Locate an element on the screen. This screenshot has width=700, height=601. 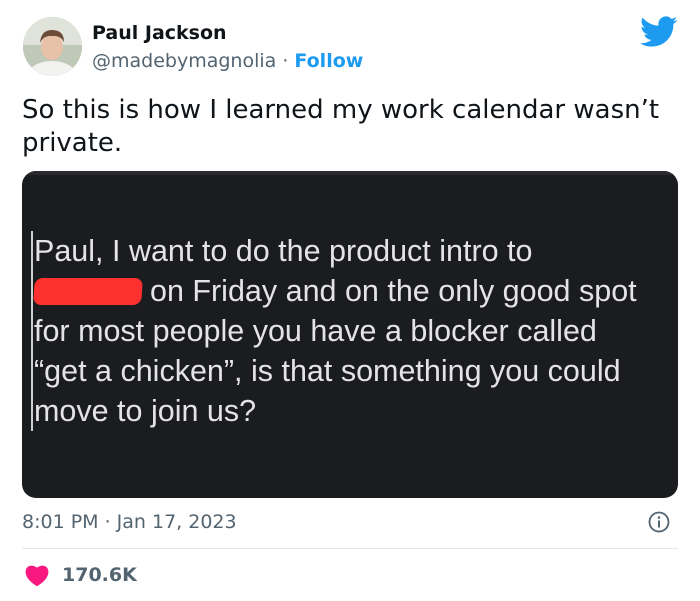
like-button: 170.6K is located at coordinates (80, 575).